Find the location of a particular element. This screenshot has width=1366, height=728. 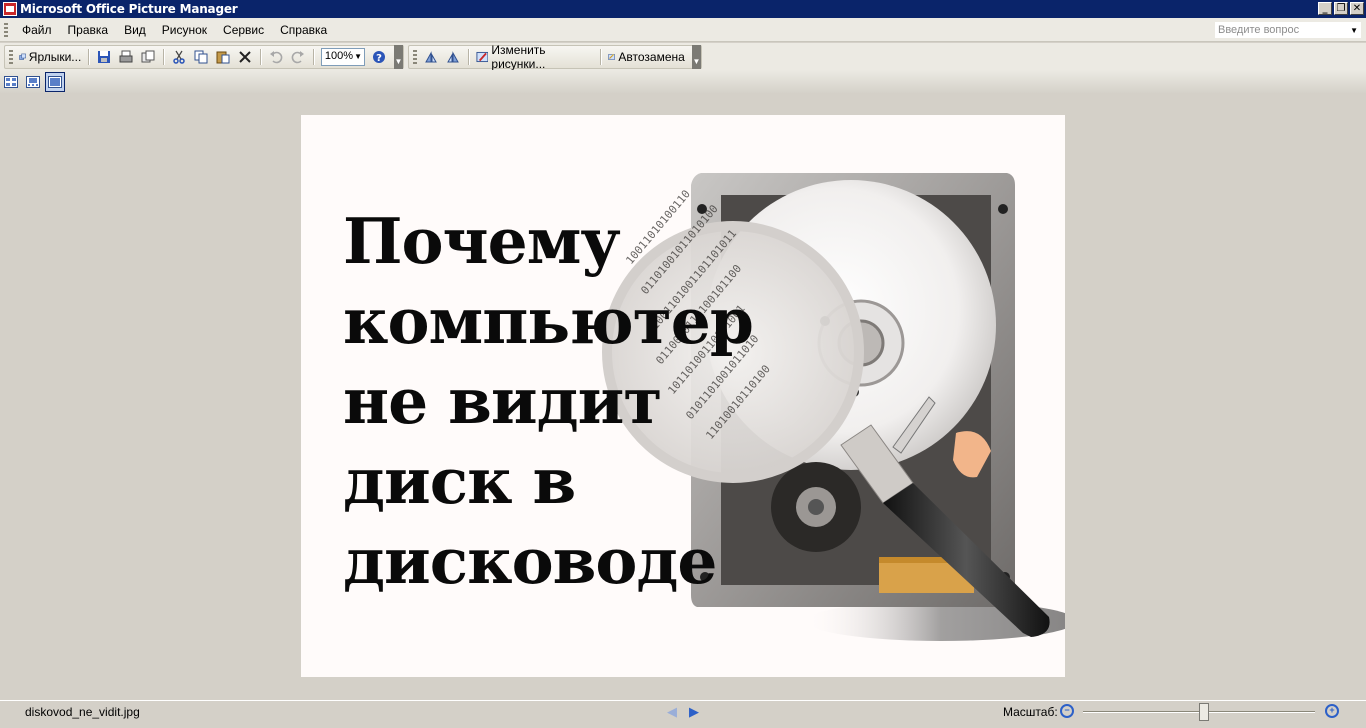

caption-line: дисководе is located at coordinates (530, 561).